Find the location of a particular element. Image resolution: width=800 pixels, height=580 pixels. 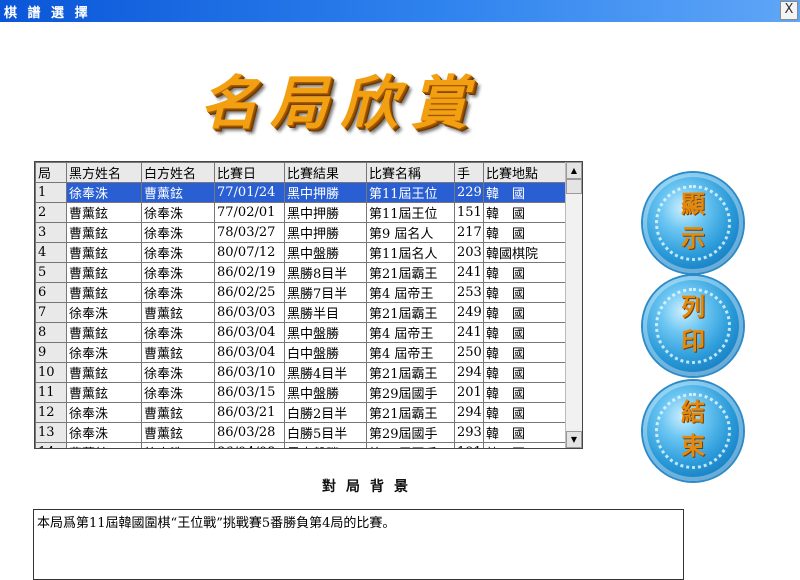

cell-game-no: 10 is located at coordinates (51, 372).